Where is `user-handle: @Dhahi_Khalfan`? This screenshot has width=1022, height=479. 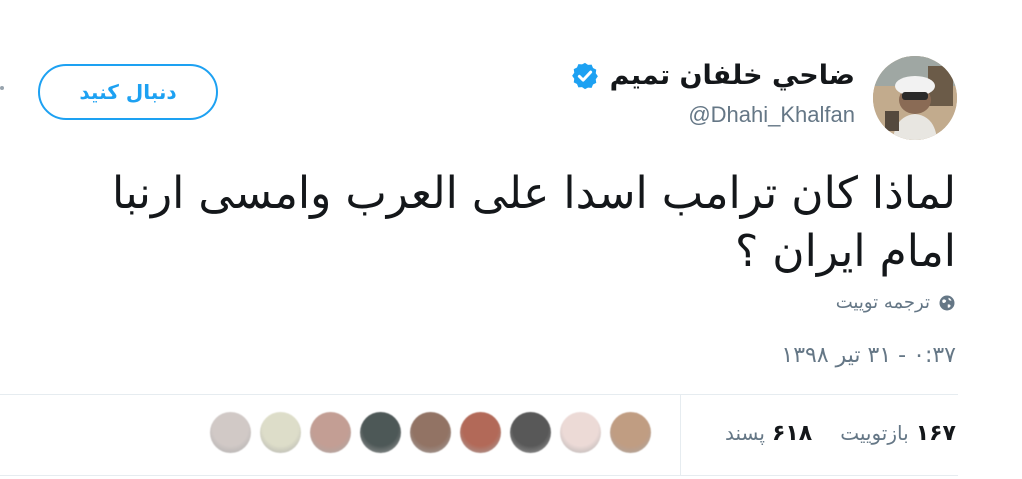
user-handle: @Dhahi_Khalfan is located at coordinates (771, 115).